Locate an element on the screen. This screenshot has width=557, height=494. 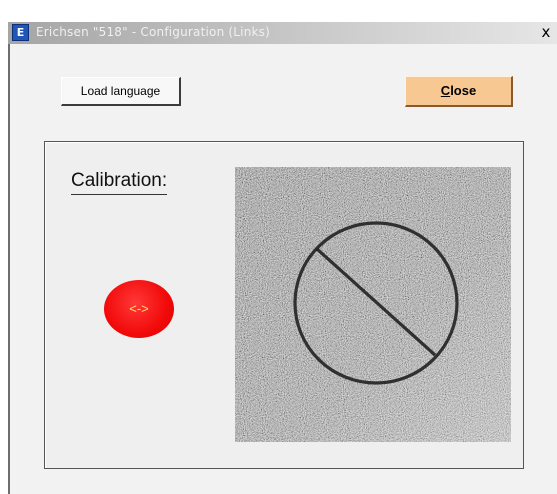
calibration-toggle-button: <-> is located at coordinates (139, 309).